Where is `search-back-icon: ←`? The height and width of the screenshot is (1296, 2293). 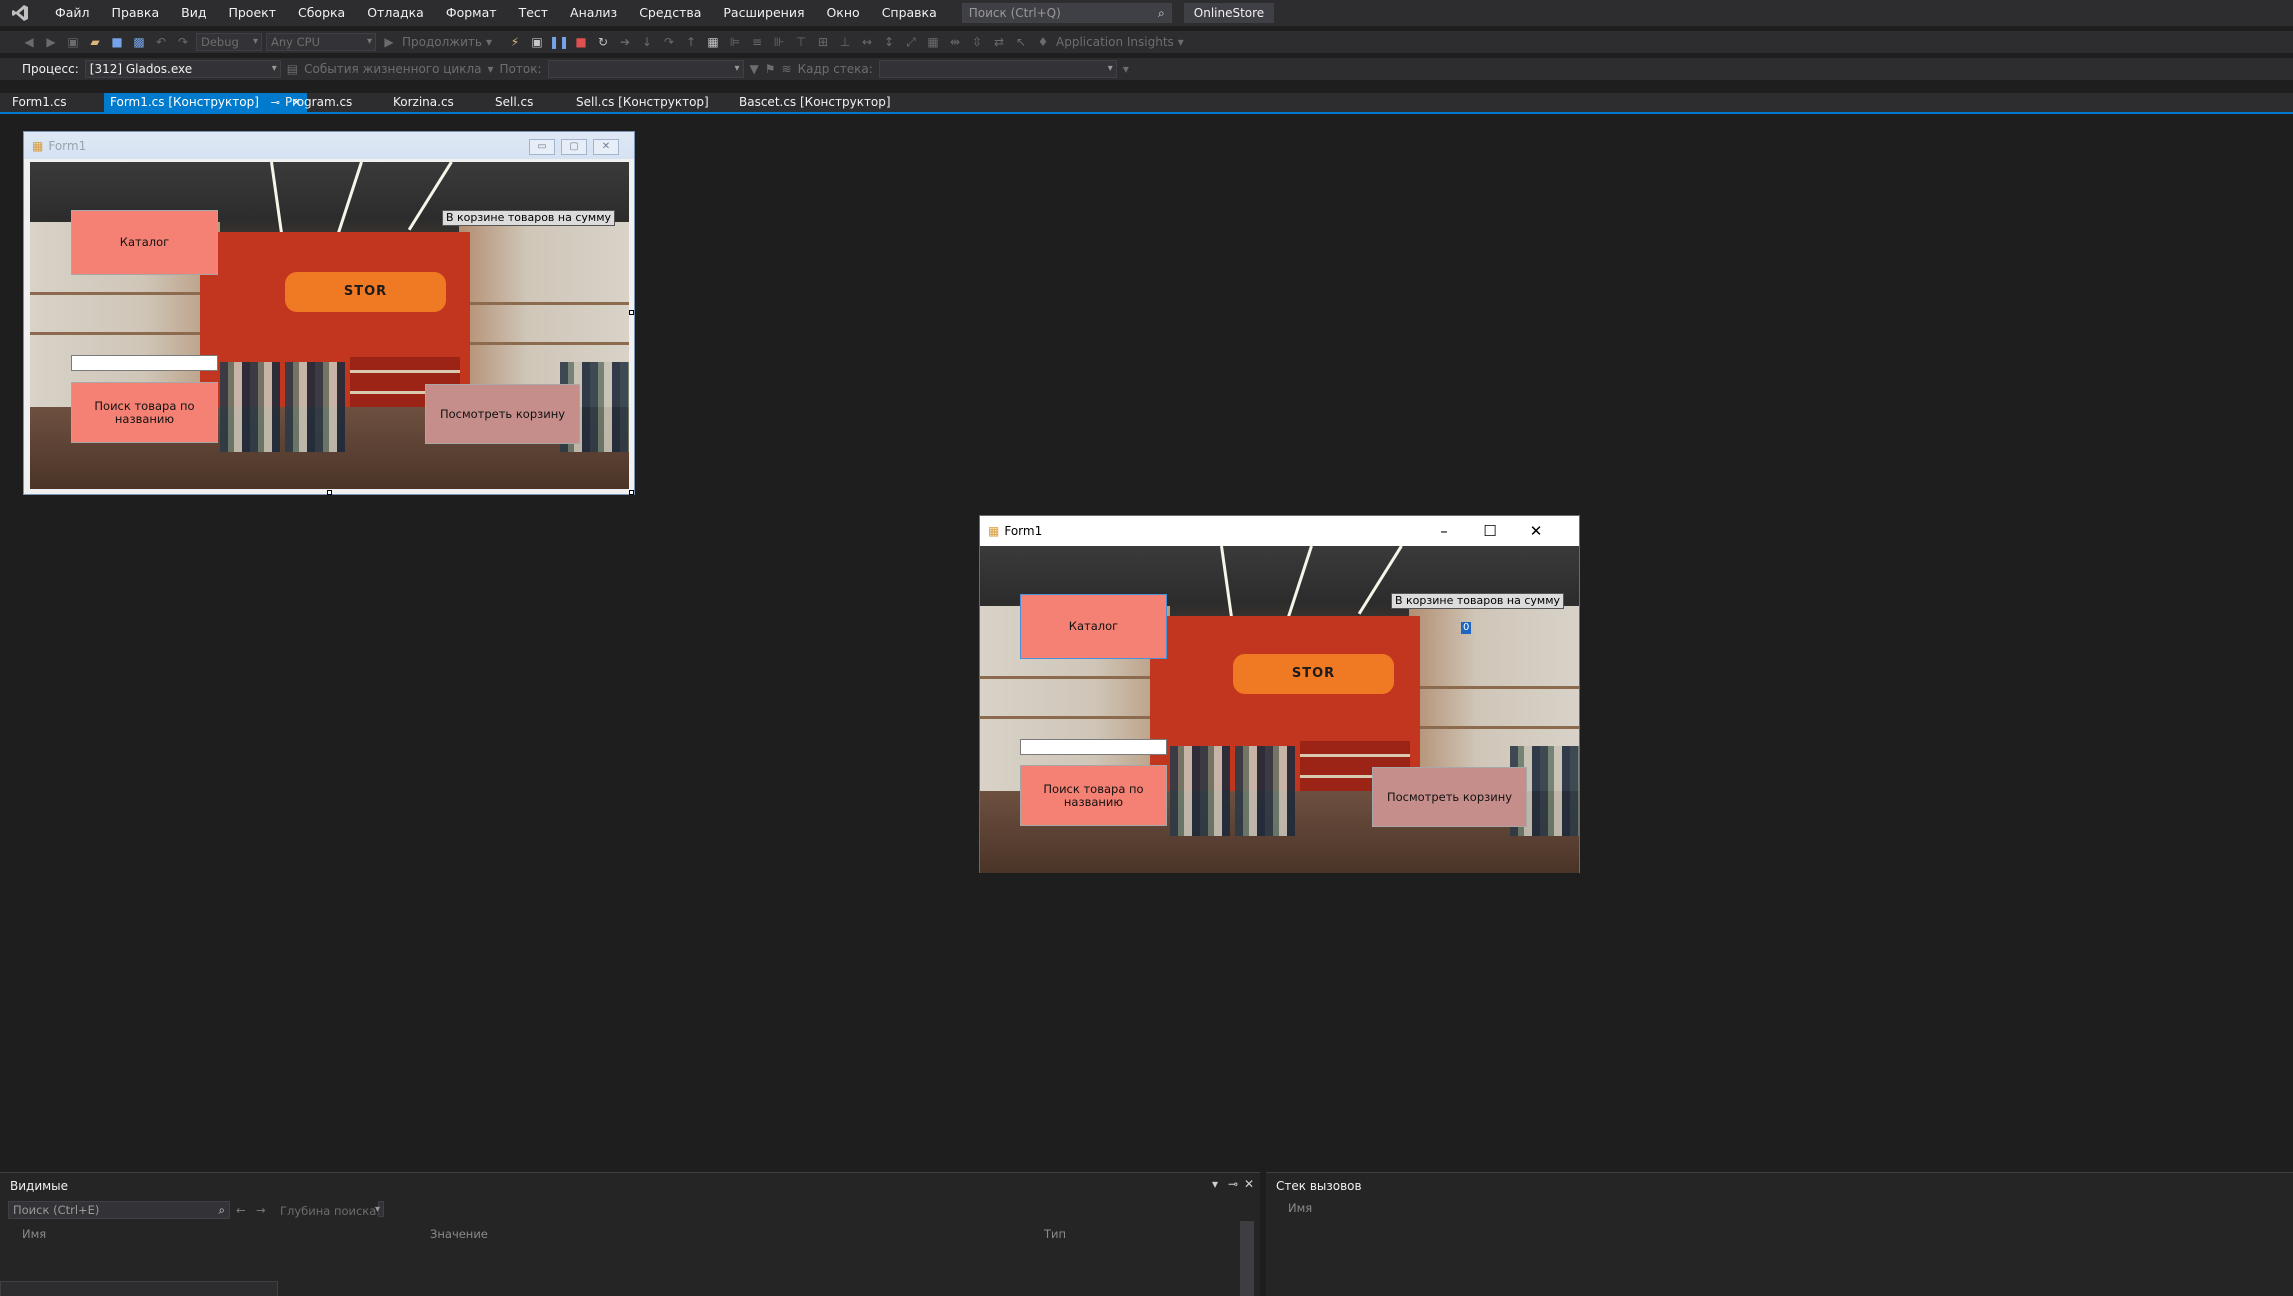
search-back-icon: ← is located at coordinates (241, 1210).